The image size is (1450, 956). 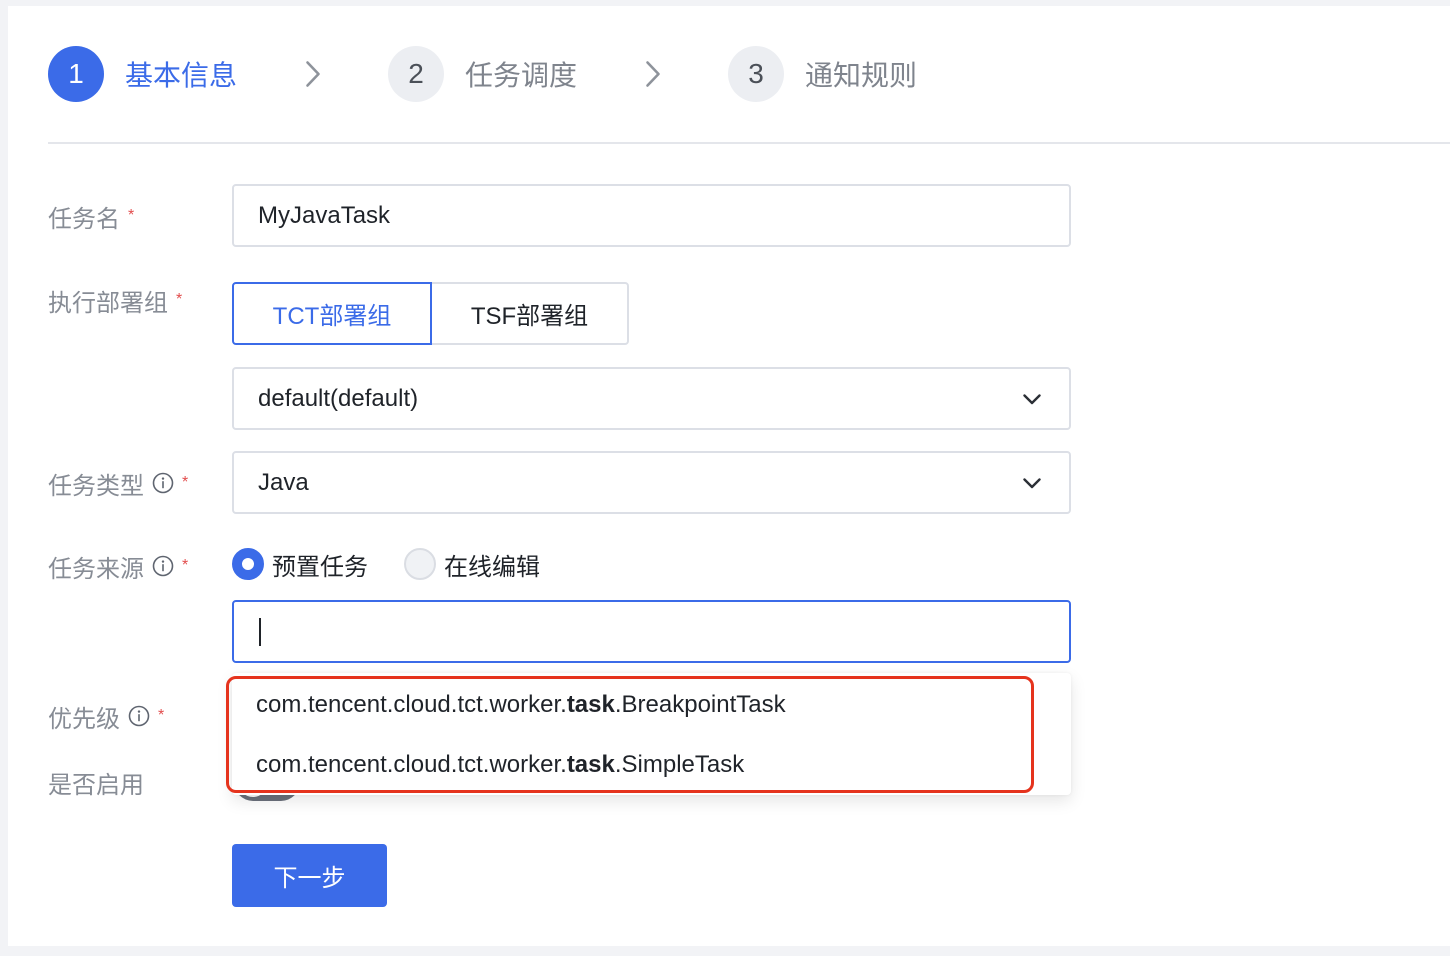 I want to click on step-basic-info: 1 基本信息, so click(x=142, y=74).